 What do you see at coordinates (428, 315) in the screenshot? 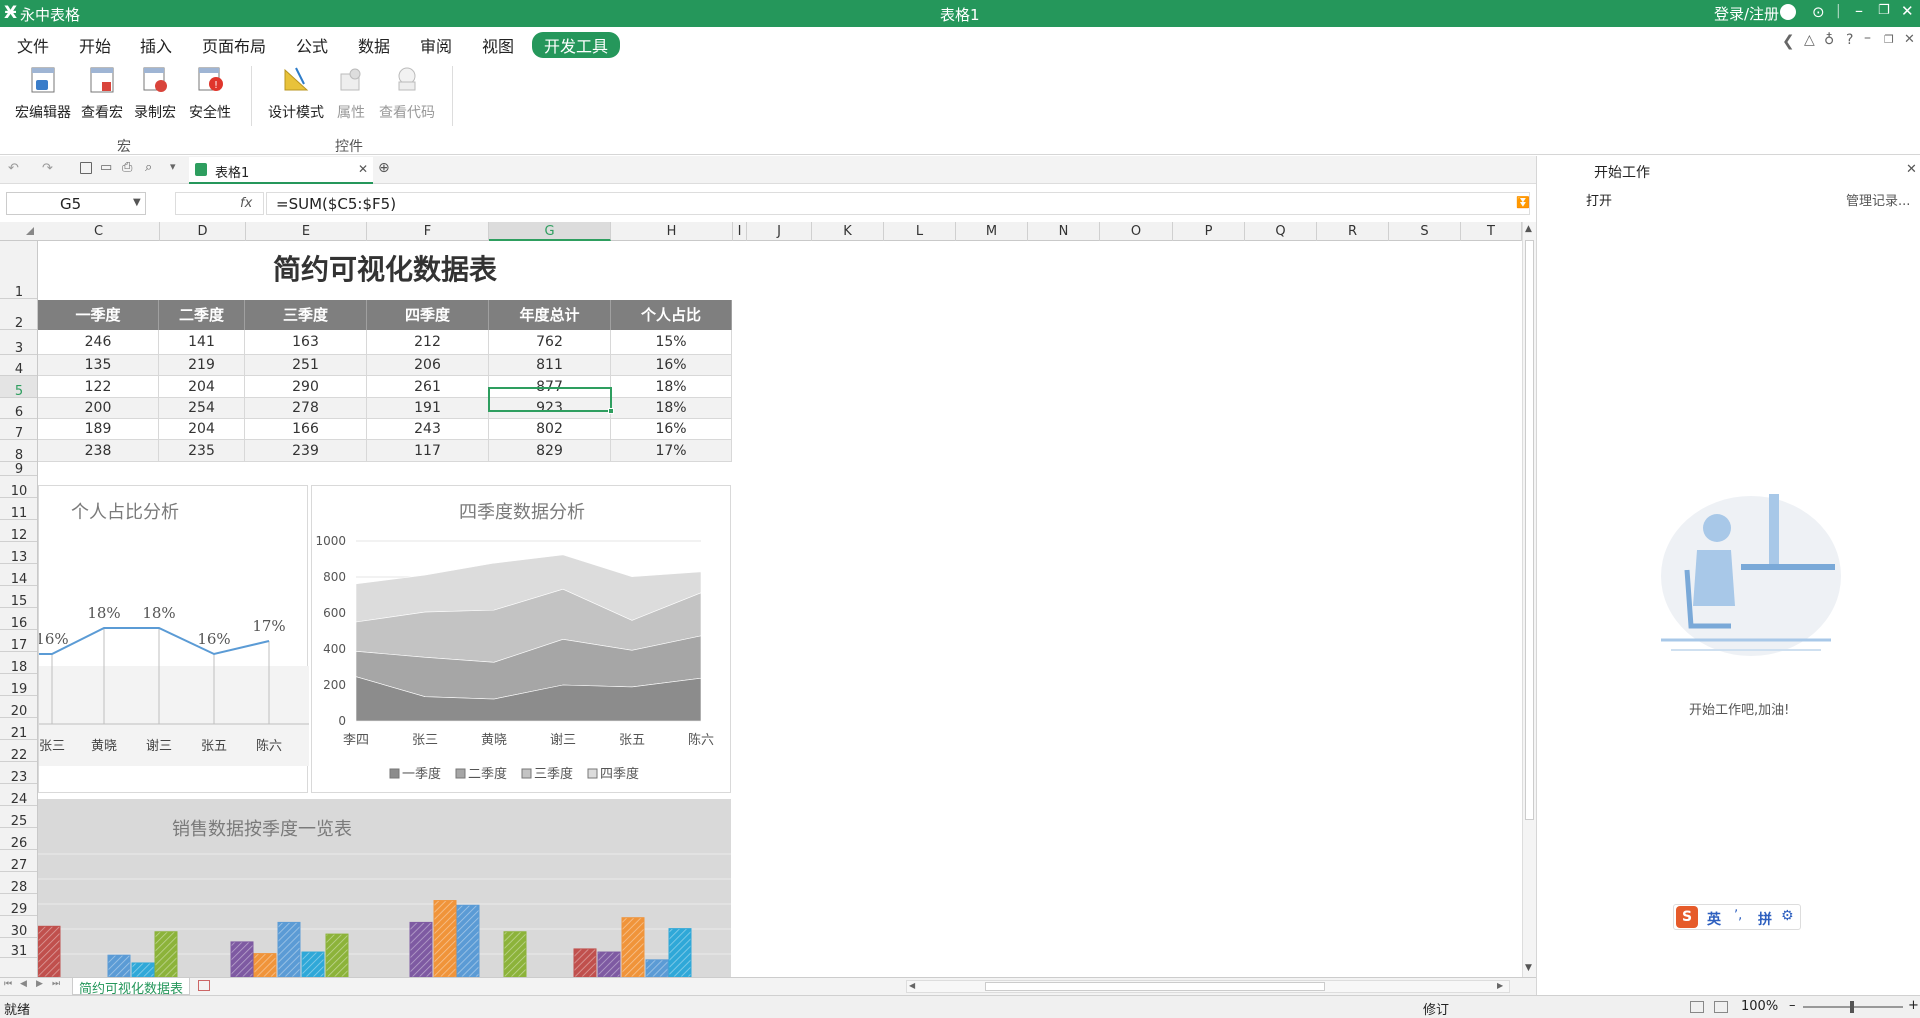
I see `header-q4: 四季度` at bounding box center [428, 315].